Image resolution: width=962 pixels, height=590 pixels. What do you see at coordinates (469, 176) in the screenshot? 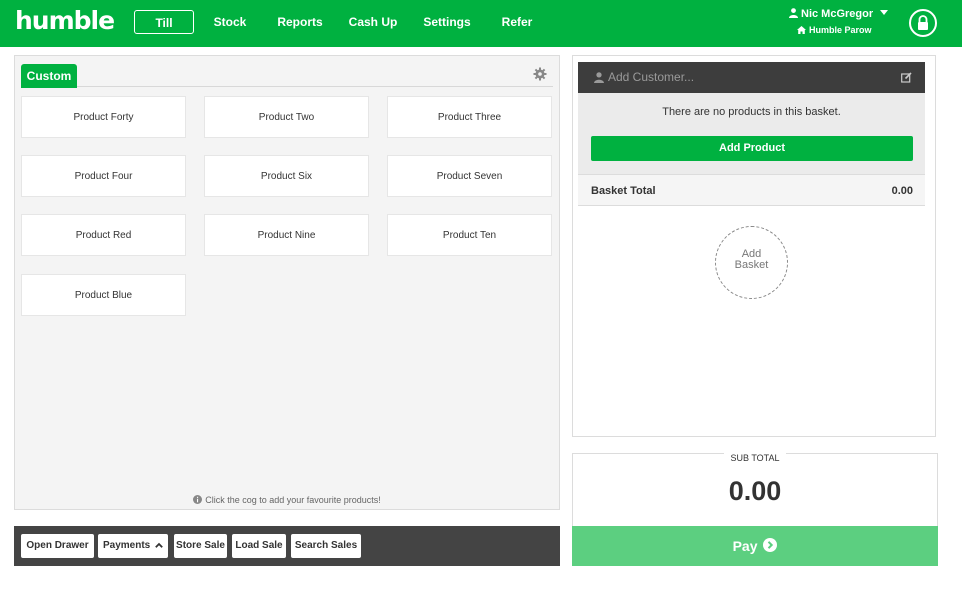
I see `product-tile: Product Seven` at bounding box center [469, 176].